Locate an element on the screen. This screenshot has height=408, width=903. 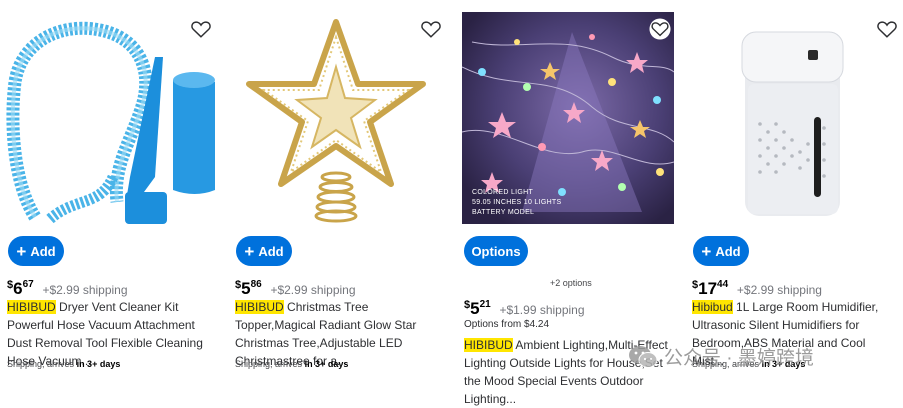
options-count: +2 options is located at coordinates (571, 283).